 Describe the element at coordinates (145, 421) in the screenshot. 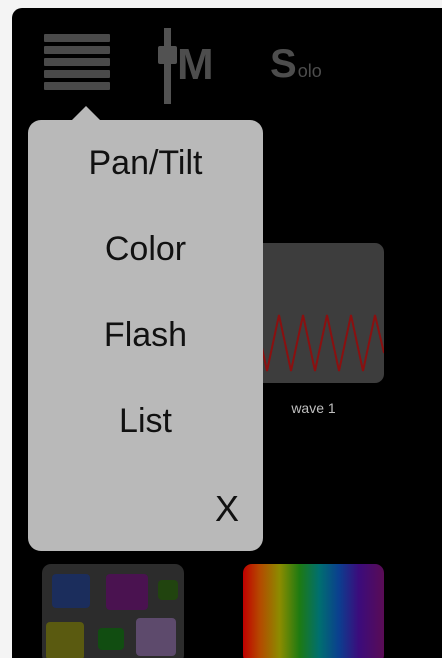

I see `menu-item-list: List` at that location.